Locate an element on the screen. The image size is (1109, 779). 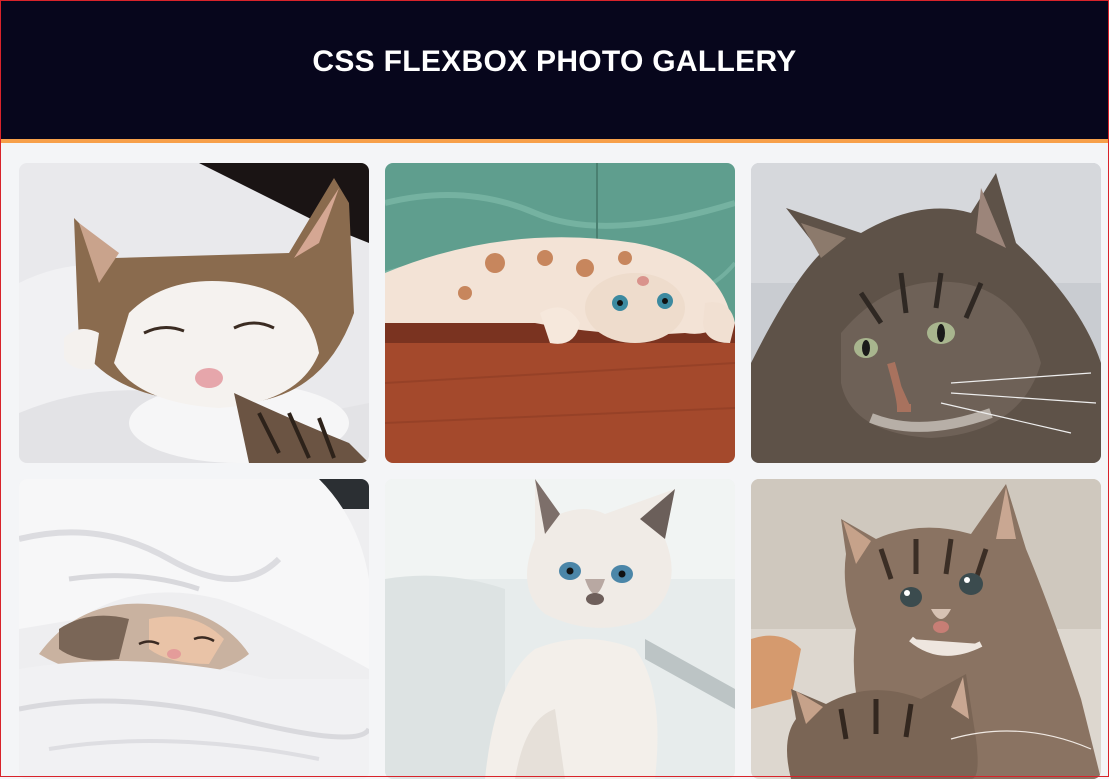
gallery-photo-sleeping-cat is located at coordinates (194, 313).